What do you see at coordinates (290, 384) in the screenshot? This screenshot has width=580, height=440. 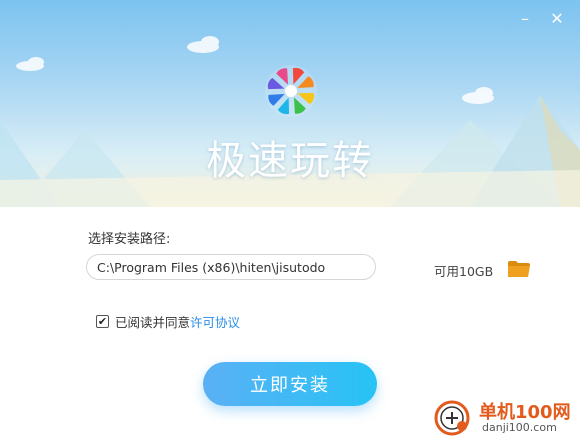 I see `install-button: 立即安装` at bounding box center [290, 384].